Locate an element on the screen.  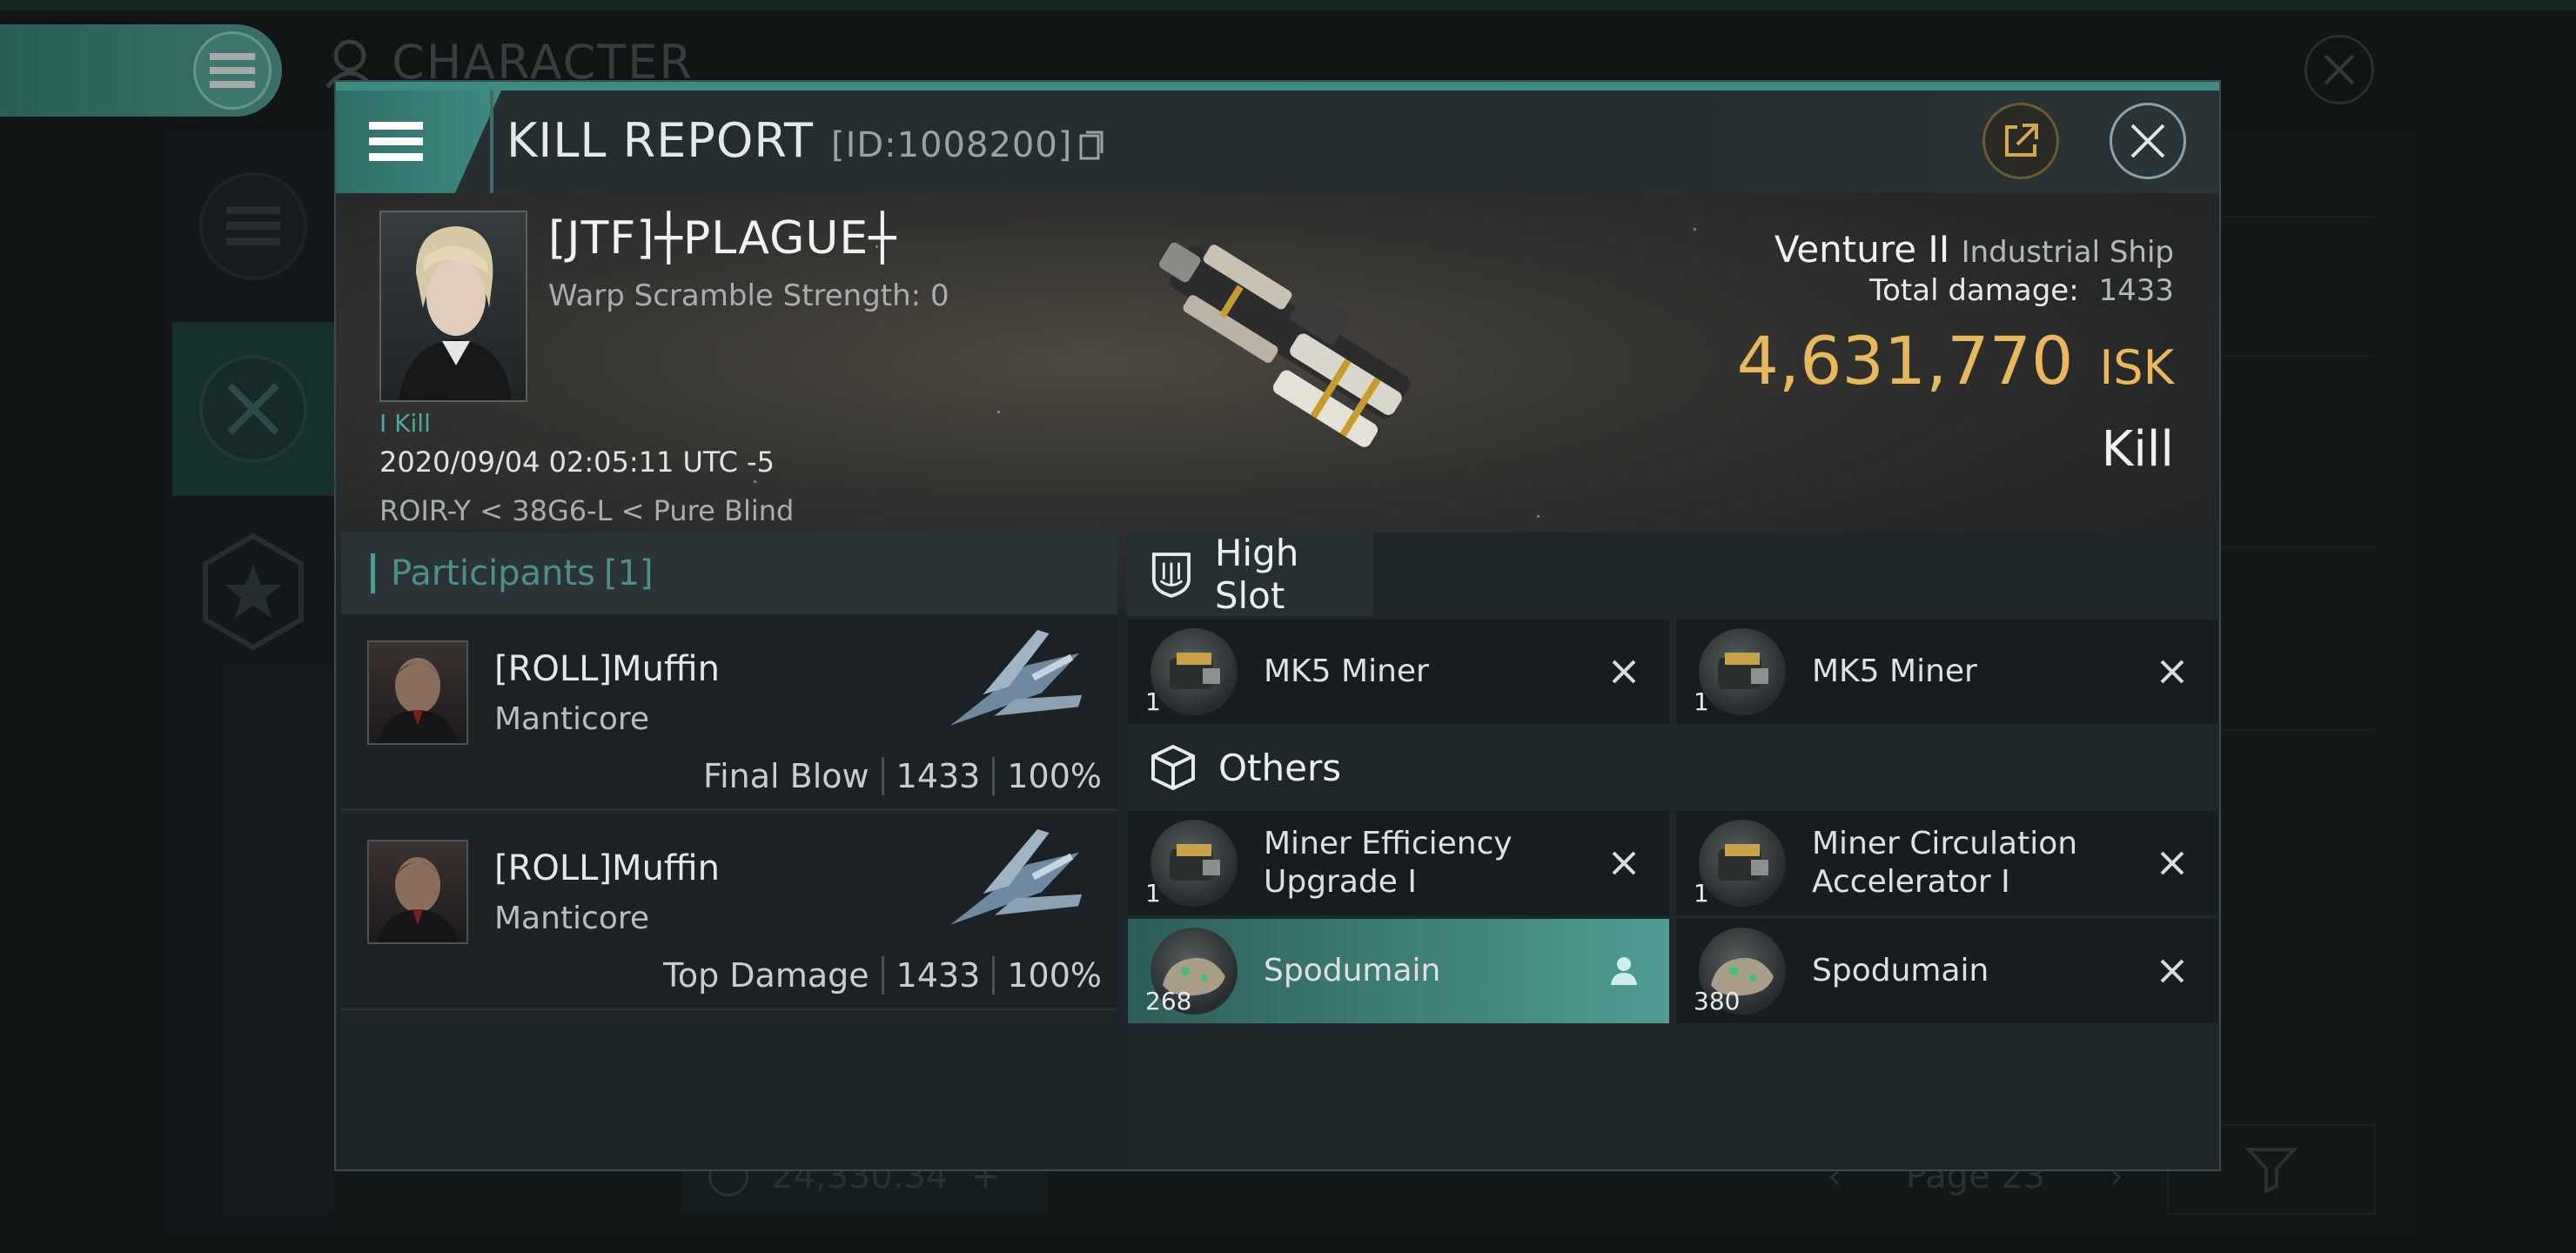
header-accent-bar is located at coordinates (373, 573).